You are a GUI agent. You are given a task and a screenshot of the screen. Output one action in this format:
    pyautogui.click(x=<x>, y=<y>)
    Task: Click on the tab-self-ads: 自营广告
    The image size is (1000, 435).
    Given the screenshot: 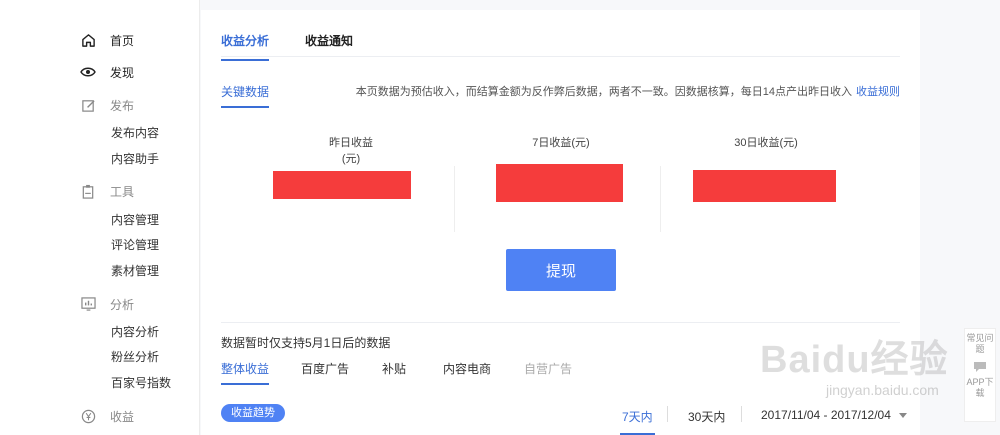 What is the action you would take?
    pyautogui.click(x=548, y=368)
    